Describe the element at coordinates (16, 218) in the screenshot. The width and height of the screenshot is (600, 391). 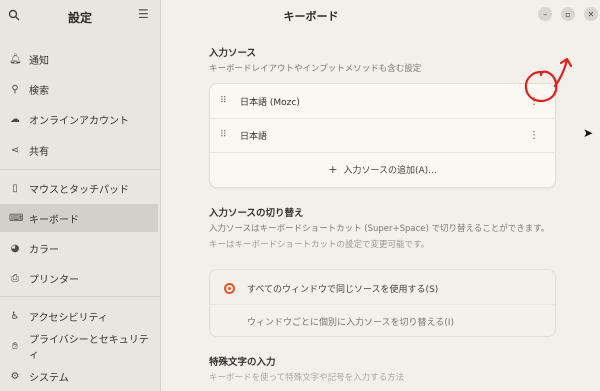
I see `keyboard-icon: ⌨` at that location.